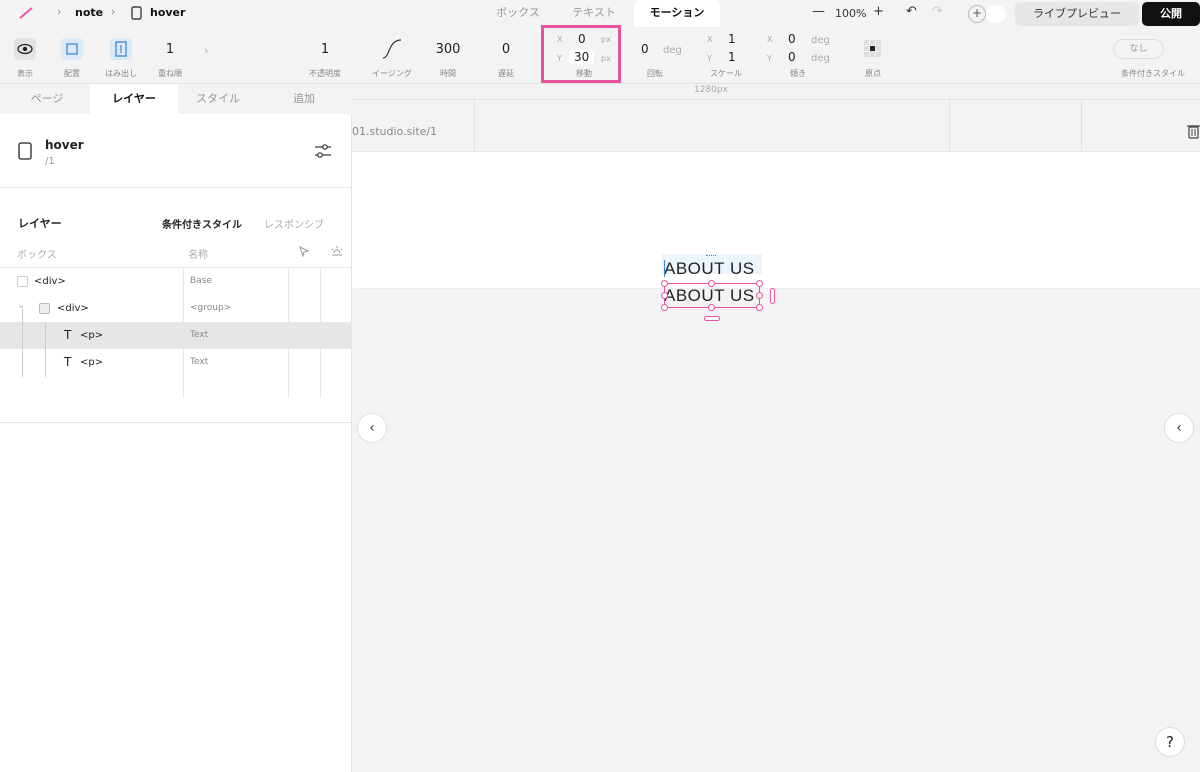 The height and width of the screenshot is (772, 1200). Describe the element at coordinates (582, 57) in the screenshot. I see `move-y-input: 30` at that location.